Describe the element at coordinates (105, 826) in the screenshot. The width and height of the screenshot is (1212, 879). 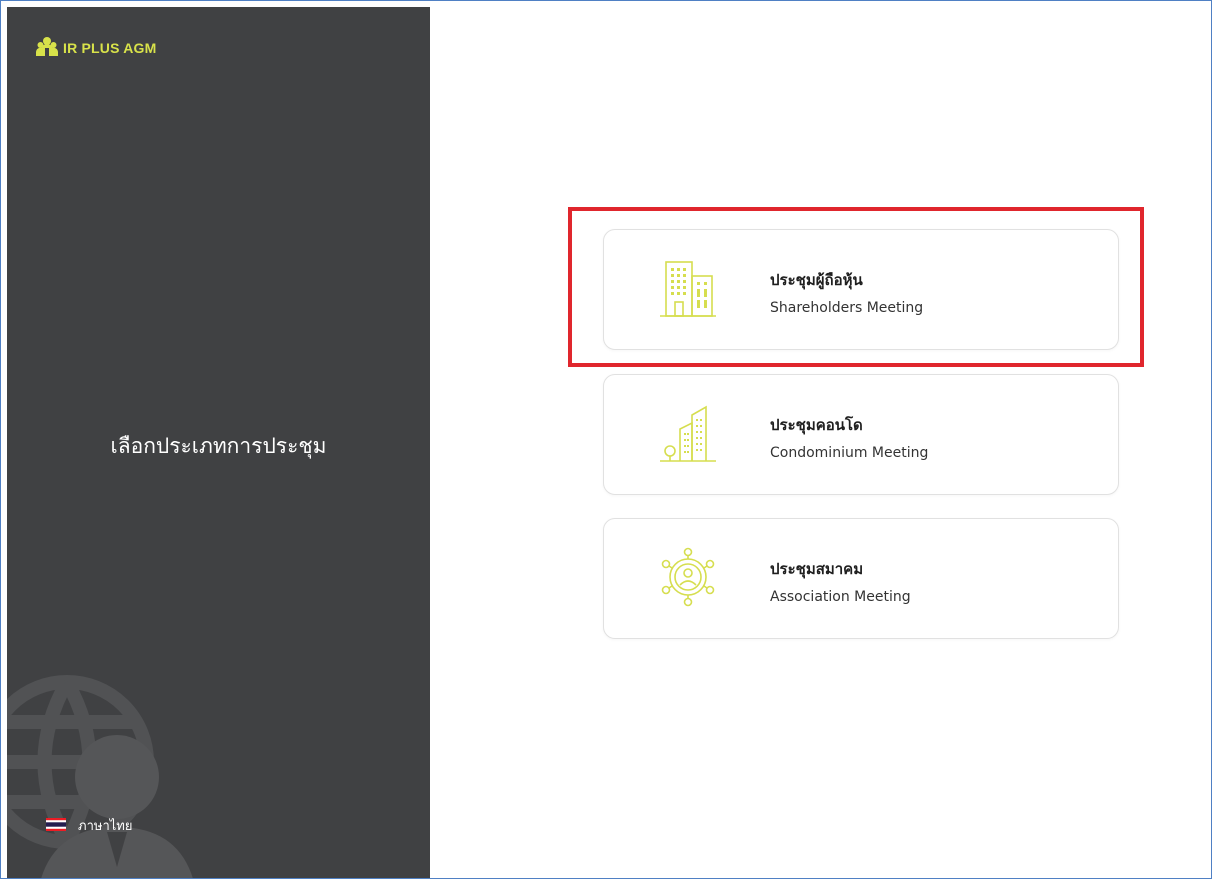
I see `language-label: ภาษาไทย` at that location.